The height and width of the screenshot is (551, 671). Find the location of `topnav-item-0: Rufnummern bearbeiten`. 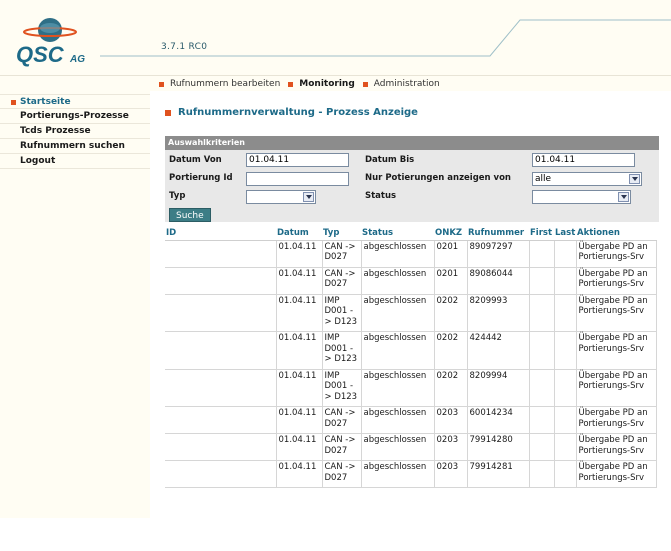

topnav-item-0: Rufnummern bearbeiten is located at coordinates (219, 84).